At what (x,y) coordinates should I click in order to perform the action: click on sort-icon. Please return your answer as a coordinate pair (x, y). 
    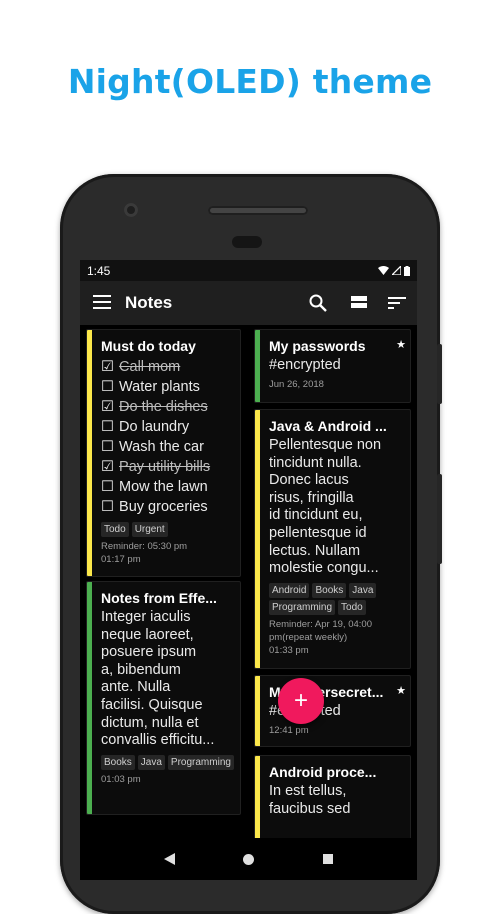
    Looking at the image, I should click on (397, 303).